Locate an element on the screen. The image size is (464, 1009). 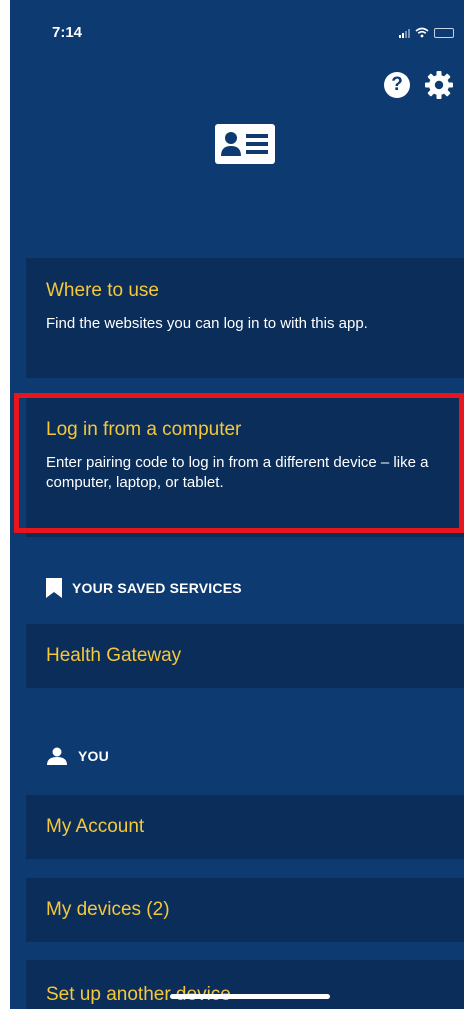
where-to-use-title: Where to use is located at coordinates (102, 290).